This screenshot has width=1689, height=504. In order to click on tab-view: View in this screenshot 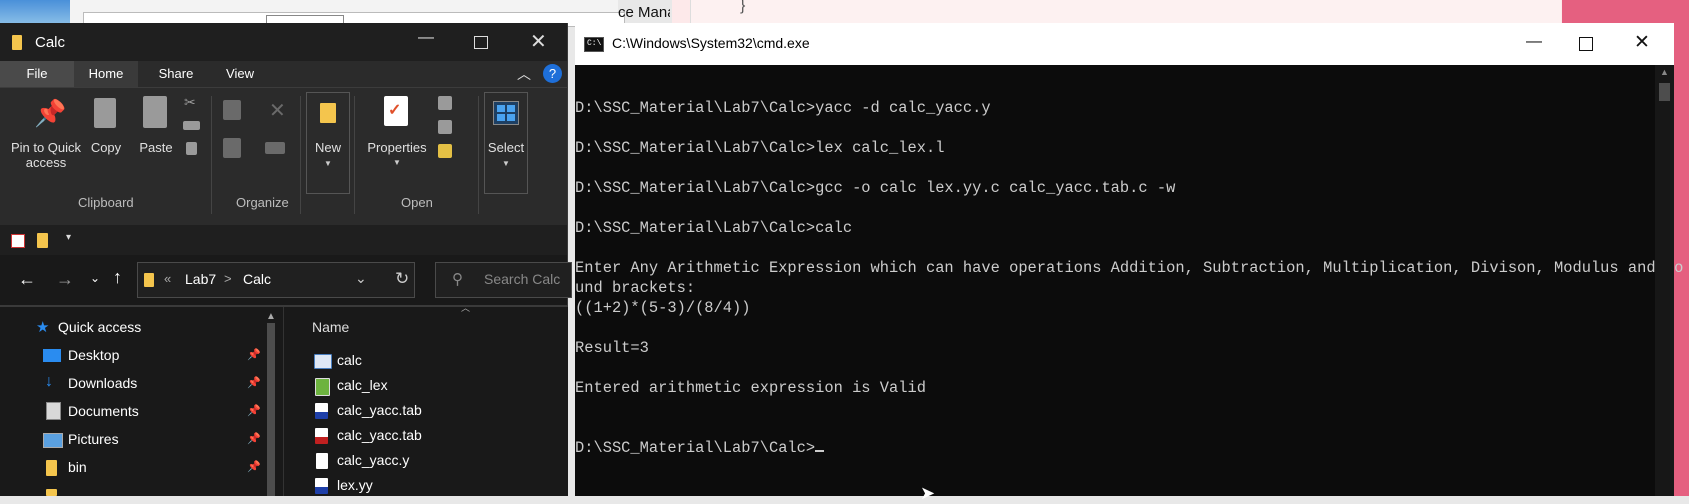, I will do `click(240, 74)`.